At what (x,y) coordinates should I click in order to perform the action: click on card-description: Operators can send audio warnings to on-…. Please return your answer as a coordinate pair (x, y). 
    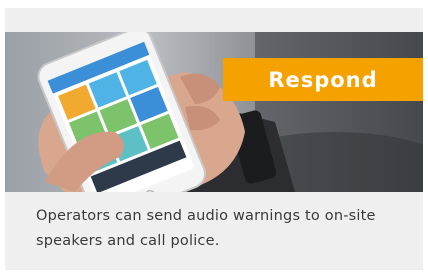
    Looking at the image, I should click on (206, 228).